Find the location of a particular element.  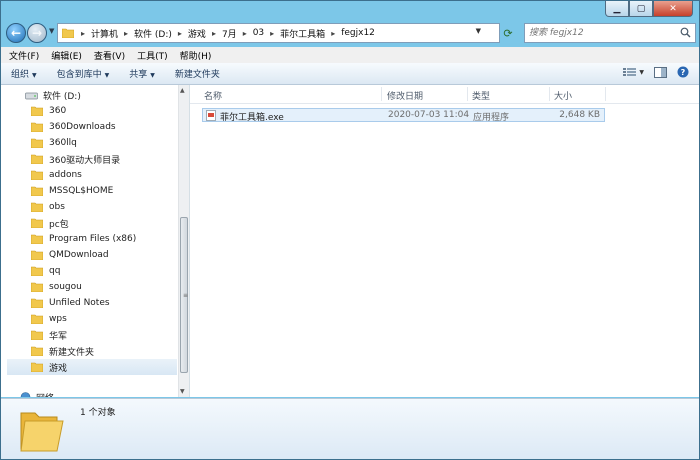

search-icon is located at coordinates (685, 32).